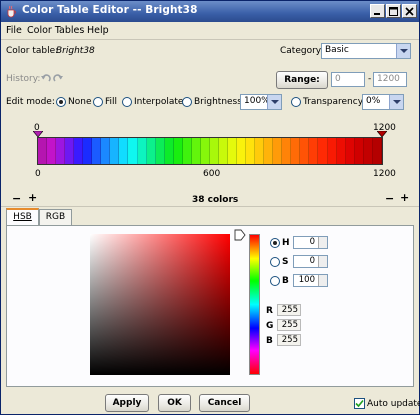 The width and height of the screenshot is (420, 415). Describe the element at coordinates (98, 30) in the screenshot. I see `menu-help: Help` at that location.